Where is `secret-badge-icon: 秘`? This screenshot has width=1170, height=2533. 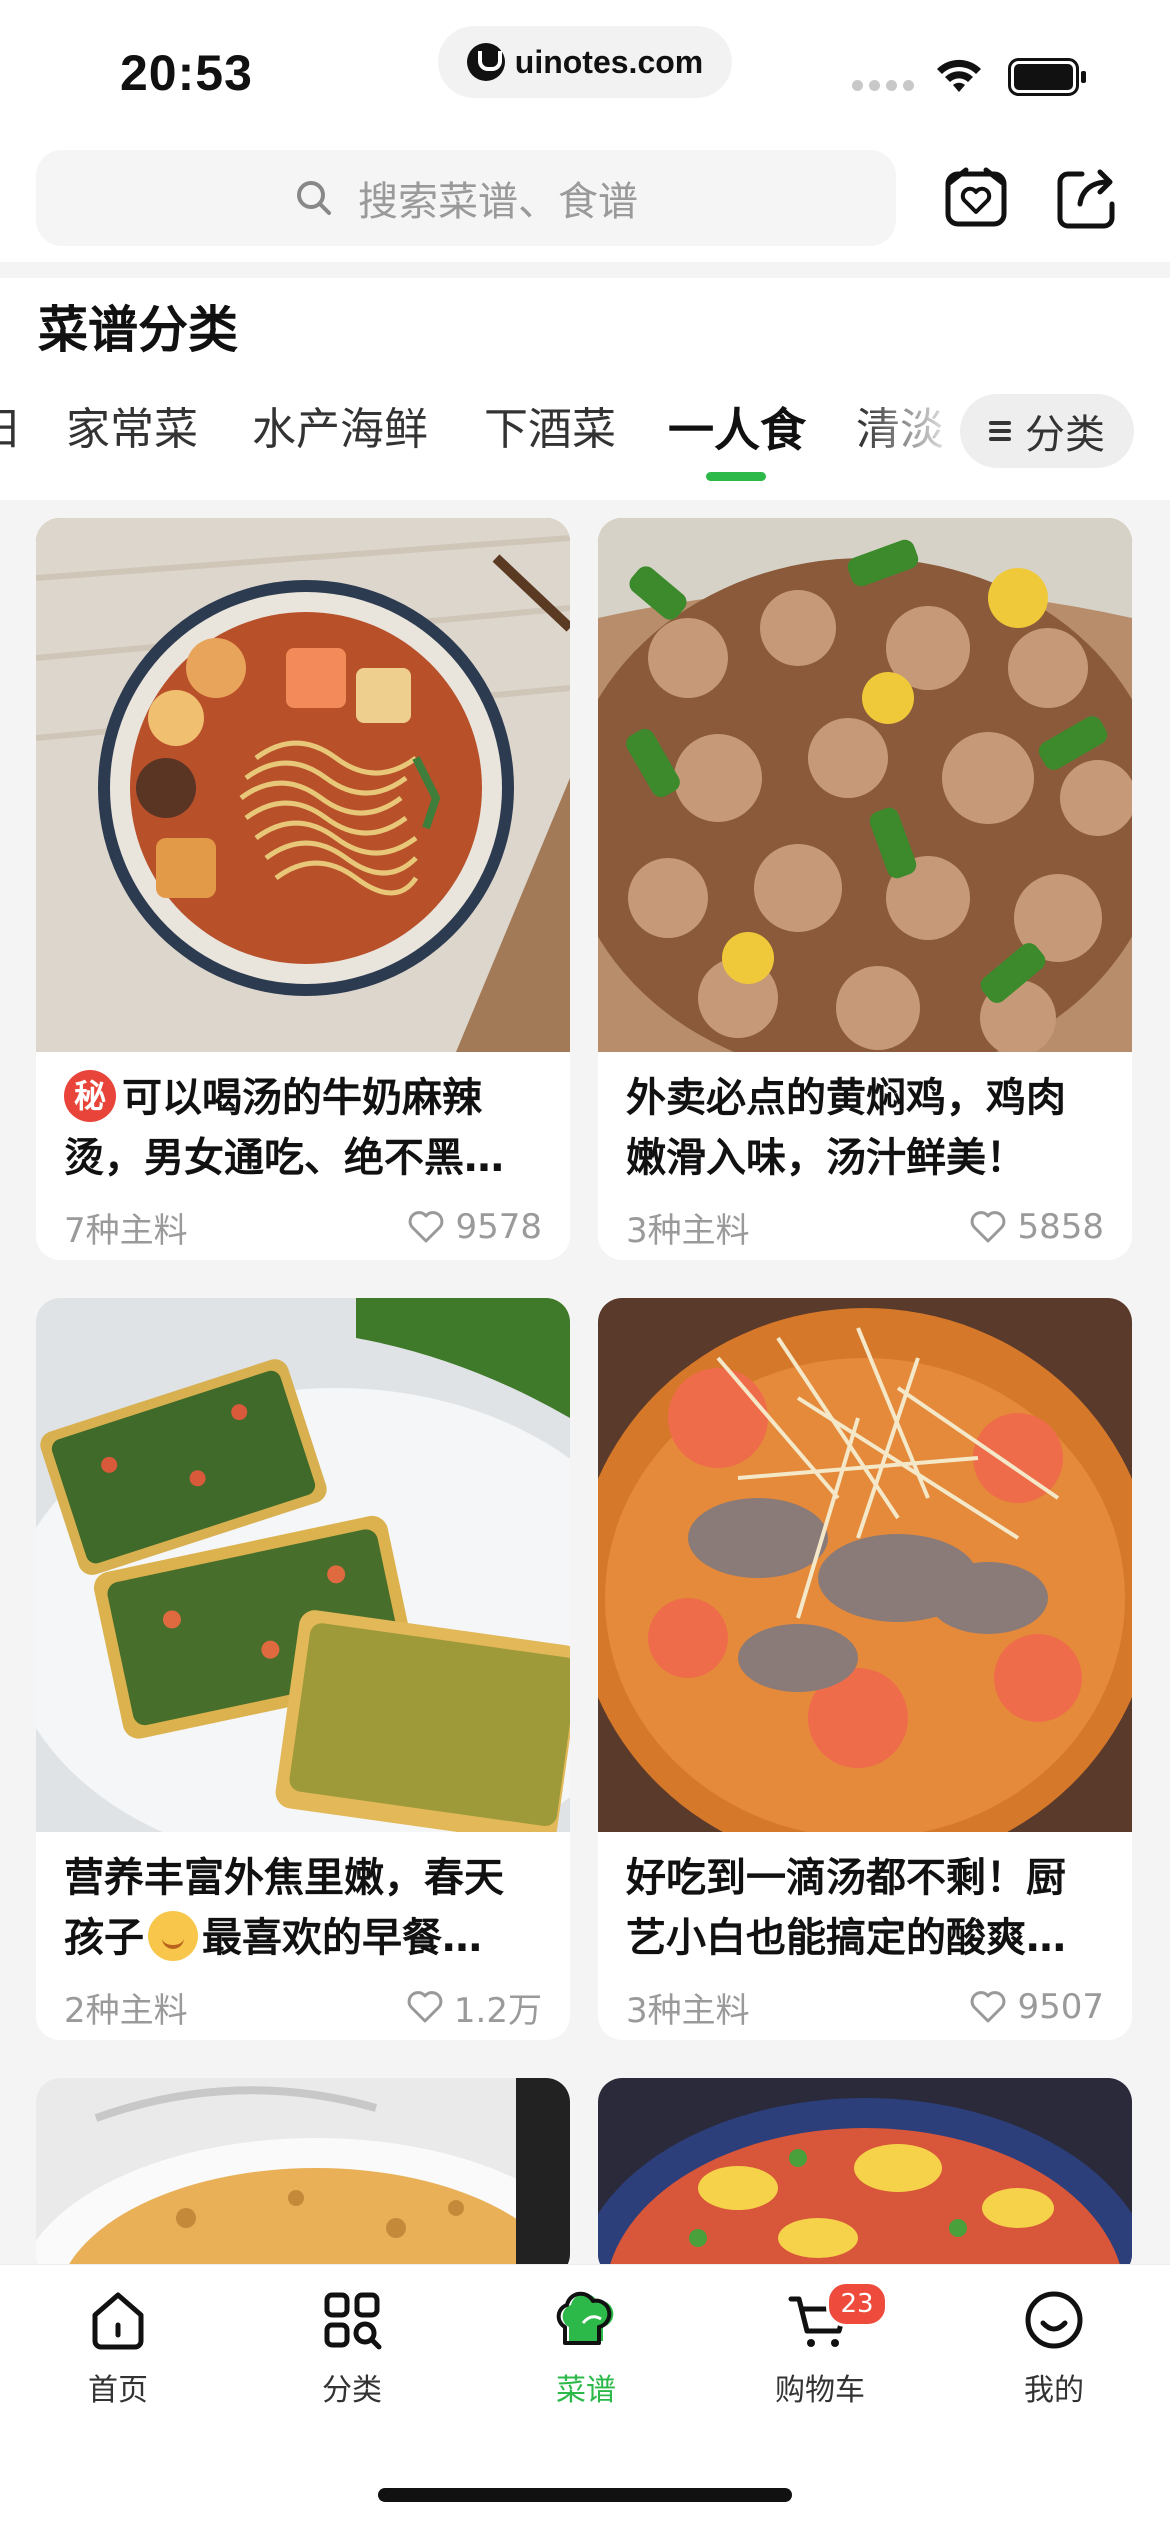
secret-badge-icon: 秘 is located at coordinates (90, 1096).